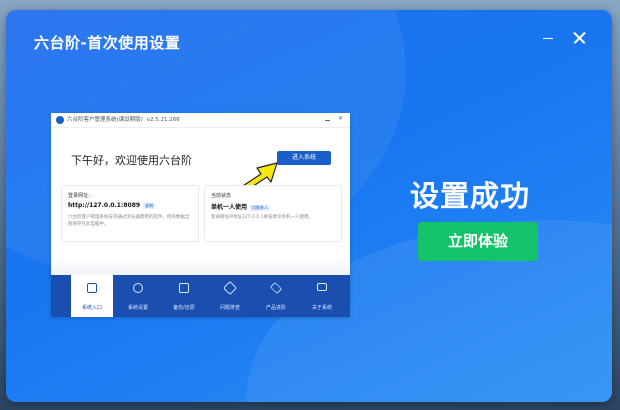 The width and height of the screenshot is (620, 410). Describe the element at coordinates (131, 160) in the screenshot. I see `preview-greeting: 下午好，欢迎使用六台阶` at that location.